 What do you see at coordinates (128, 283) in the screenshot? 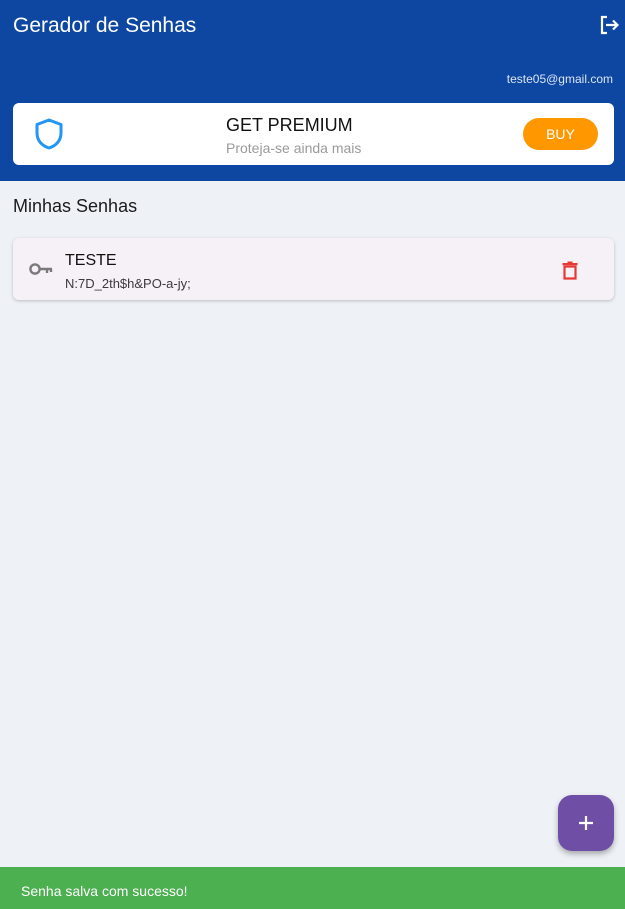
I see `password-value: N:7D_2th$h&PO-a-jy;` at bounding box center [128, 283].